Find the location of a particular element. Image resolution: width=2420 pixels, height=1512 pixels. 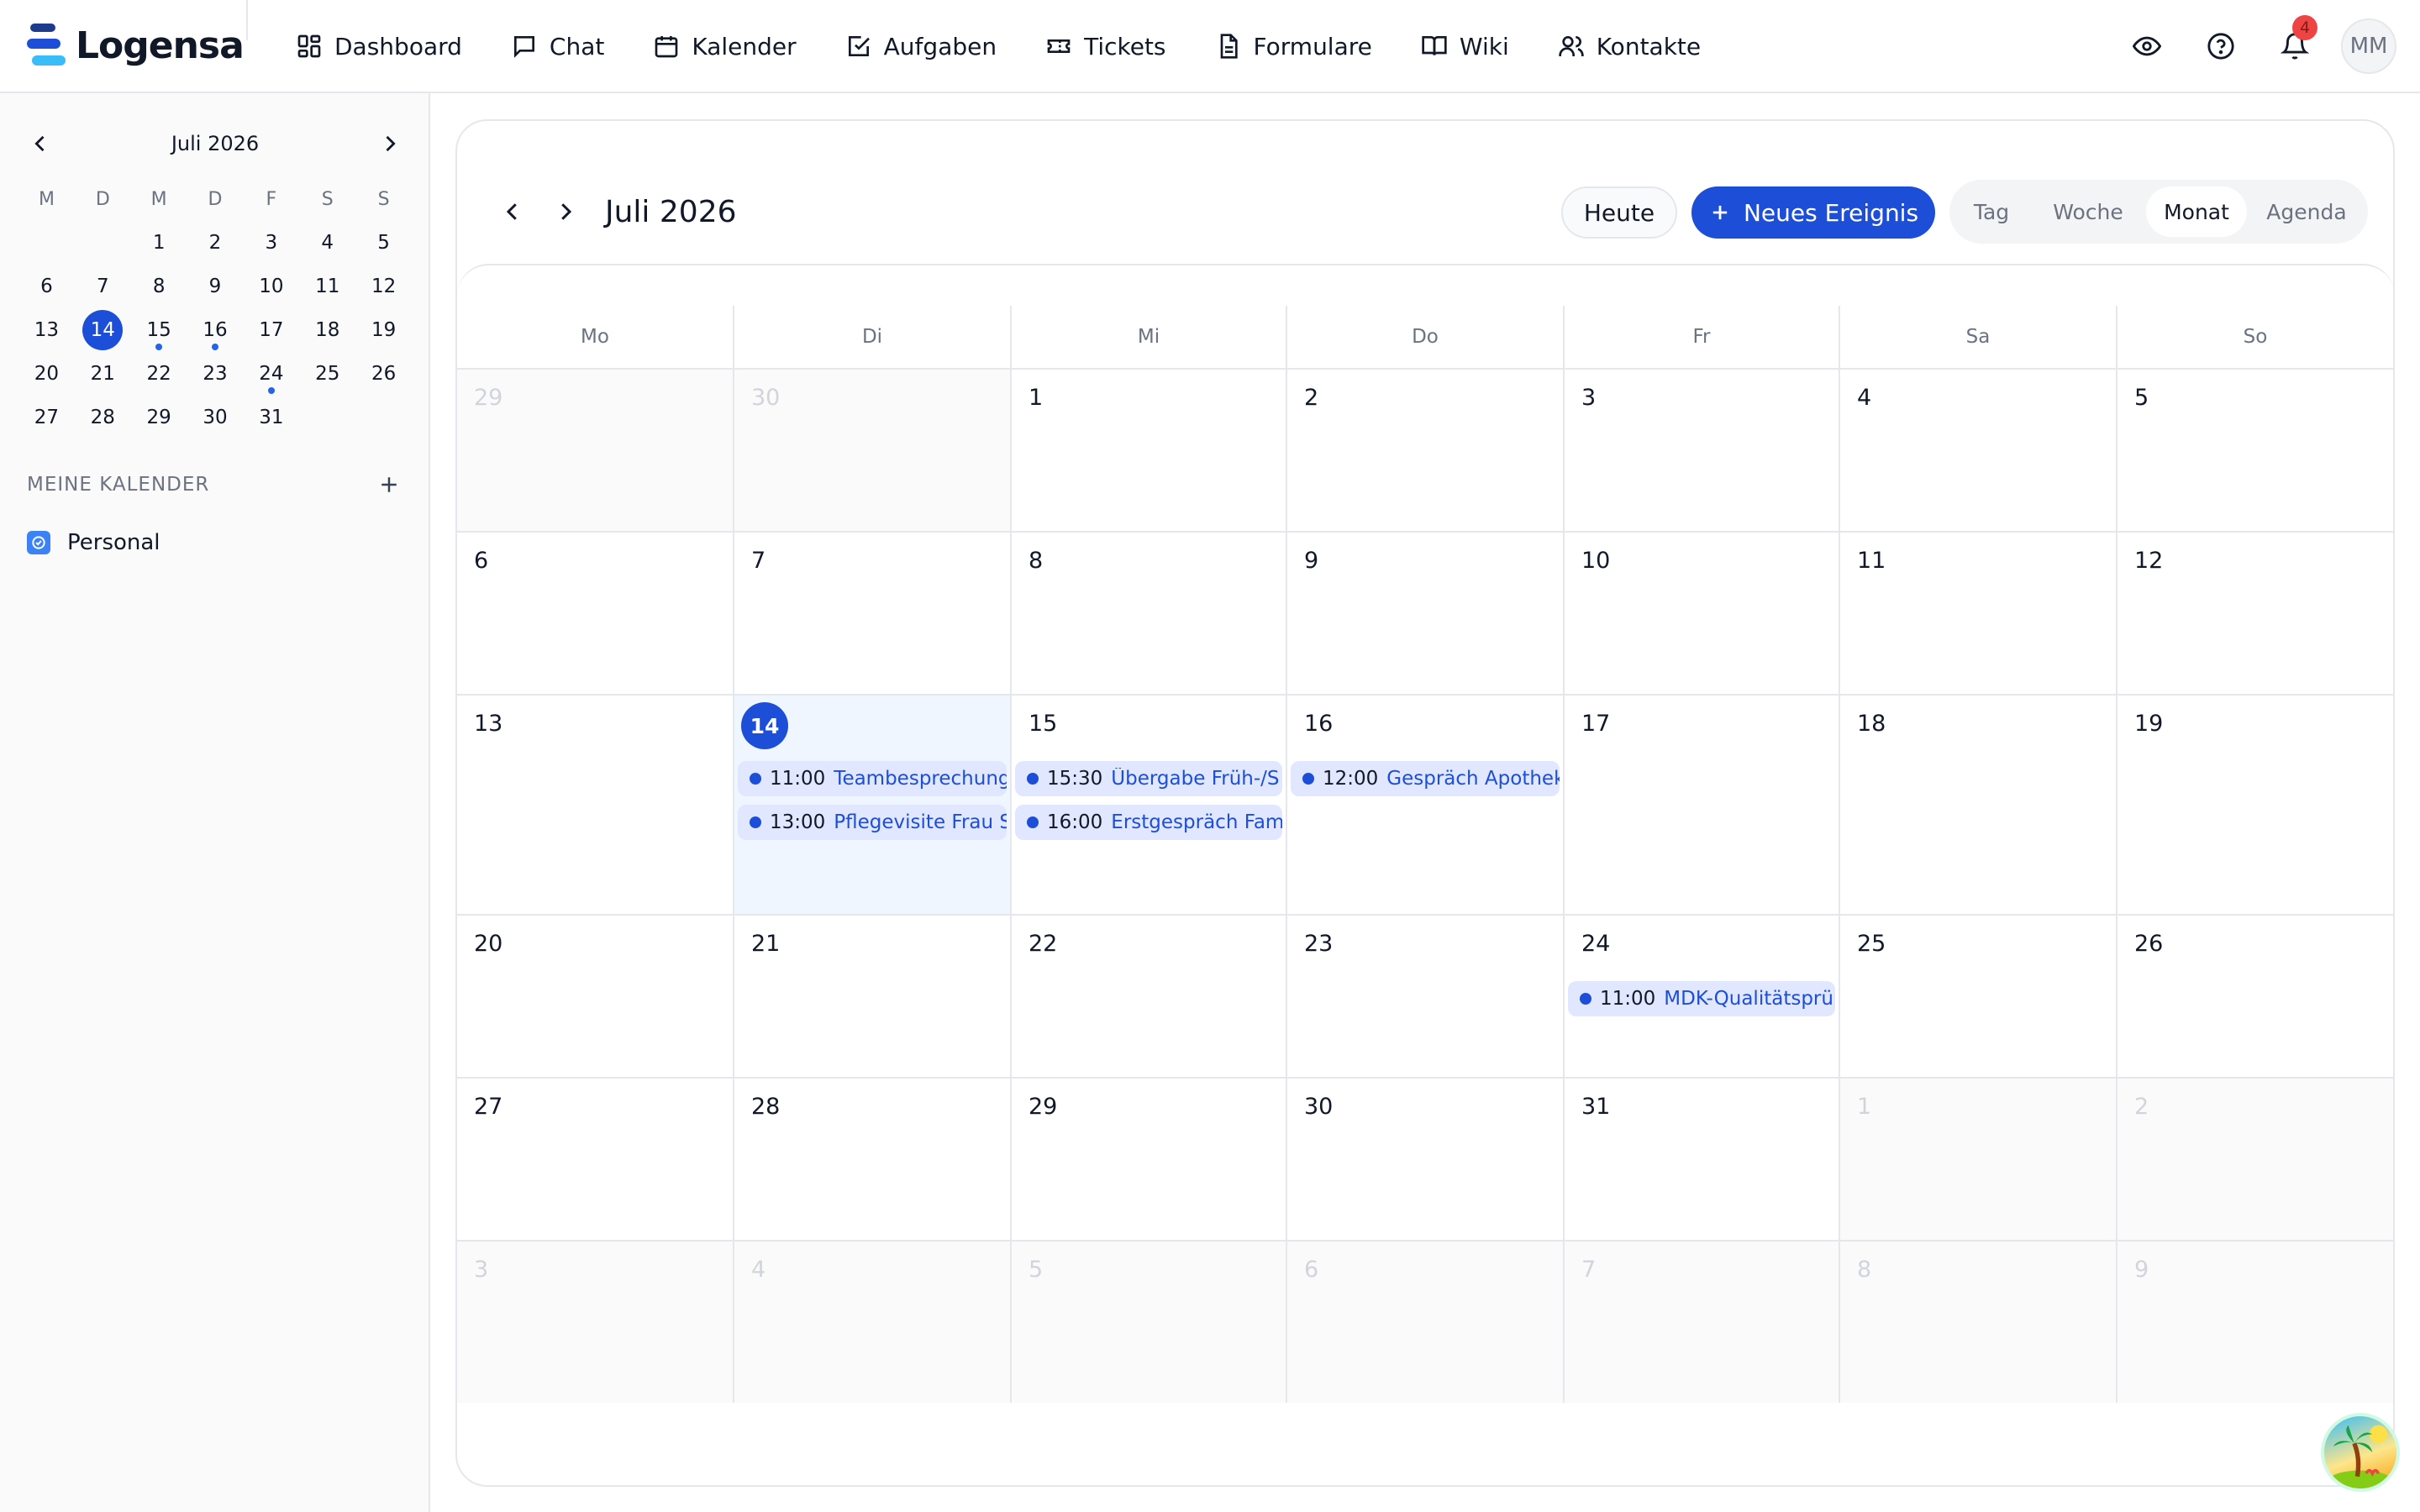

app-logo: Logensa is located at coordinates (136, 45).